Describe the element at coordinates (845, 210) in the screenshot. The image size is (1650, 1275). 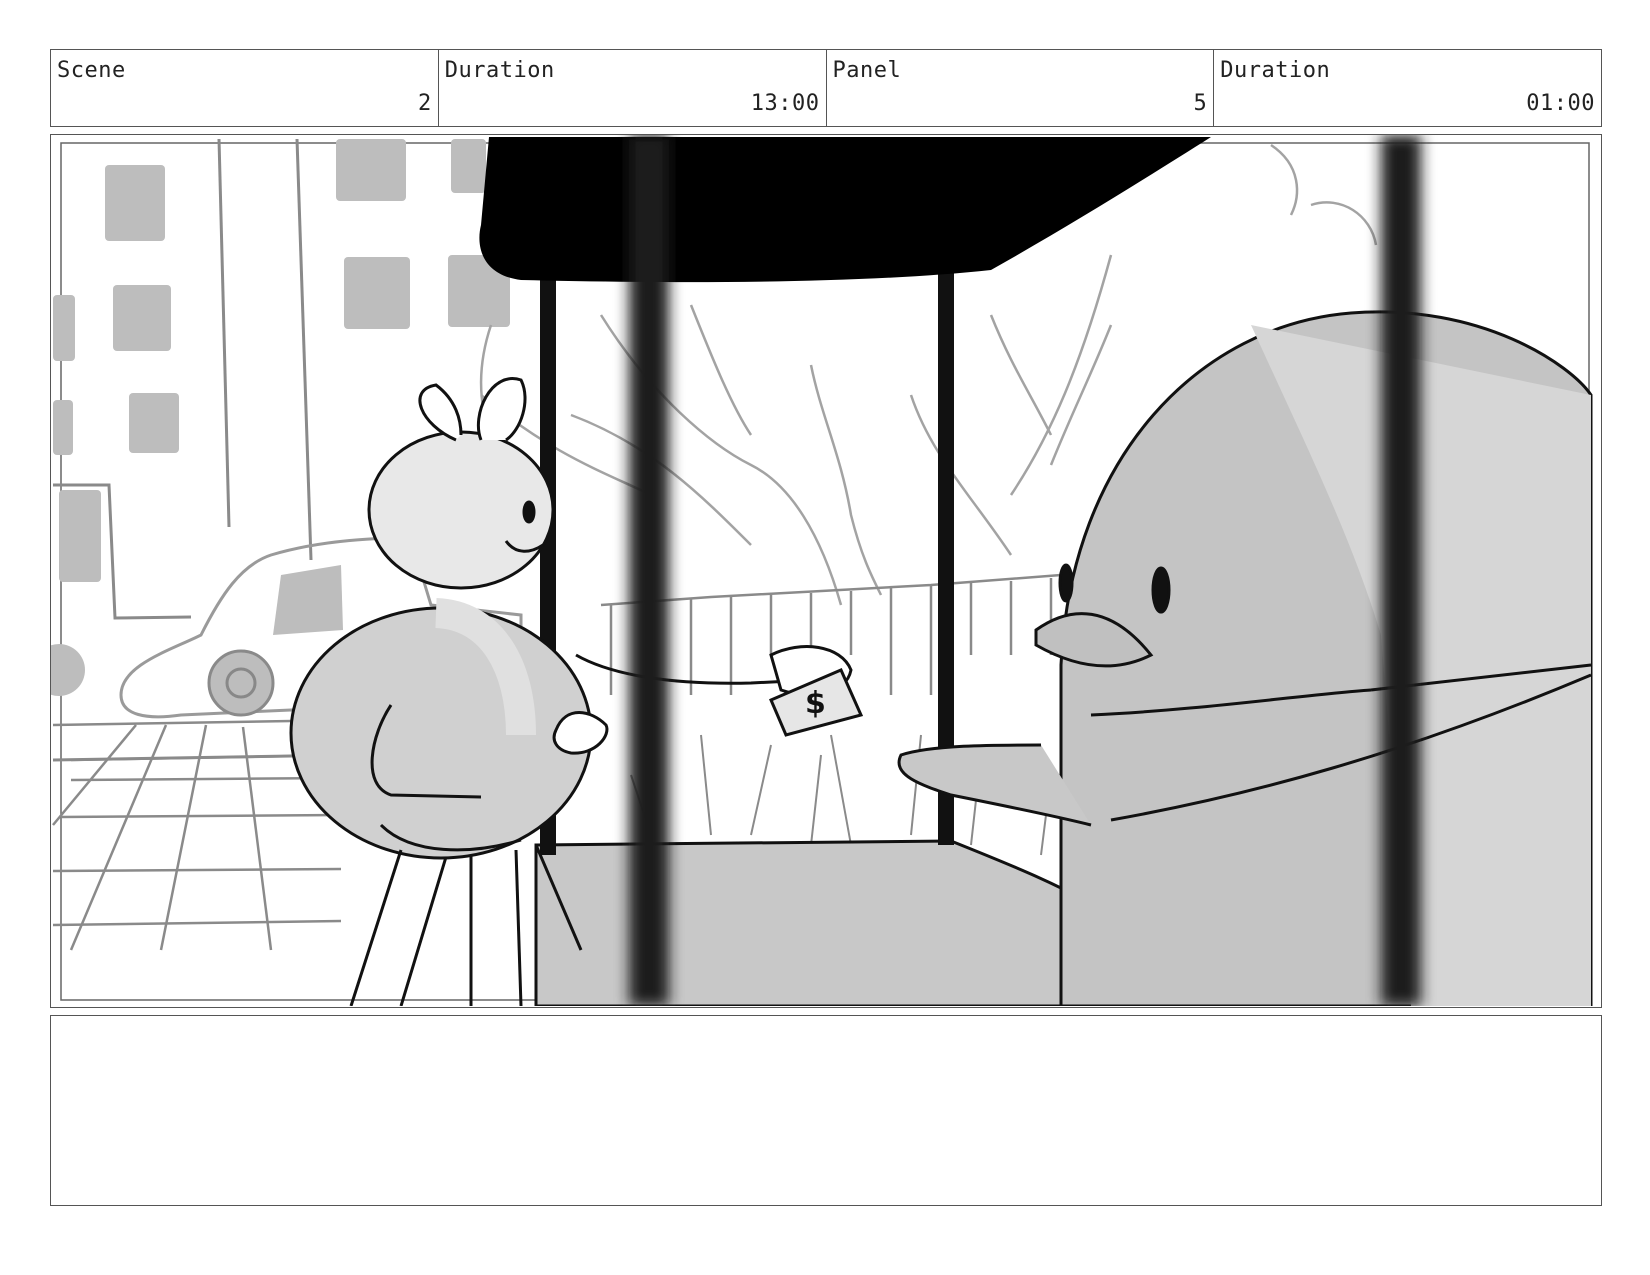
I see `stand-awning` at that location.